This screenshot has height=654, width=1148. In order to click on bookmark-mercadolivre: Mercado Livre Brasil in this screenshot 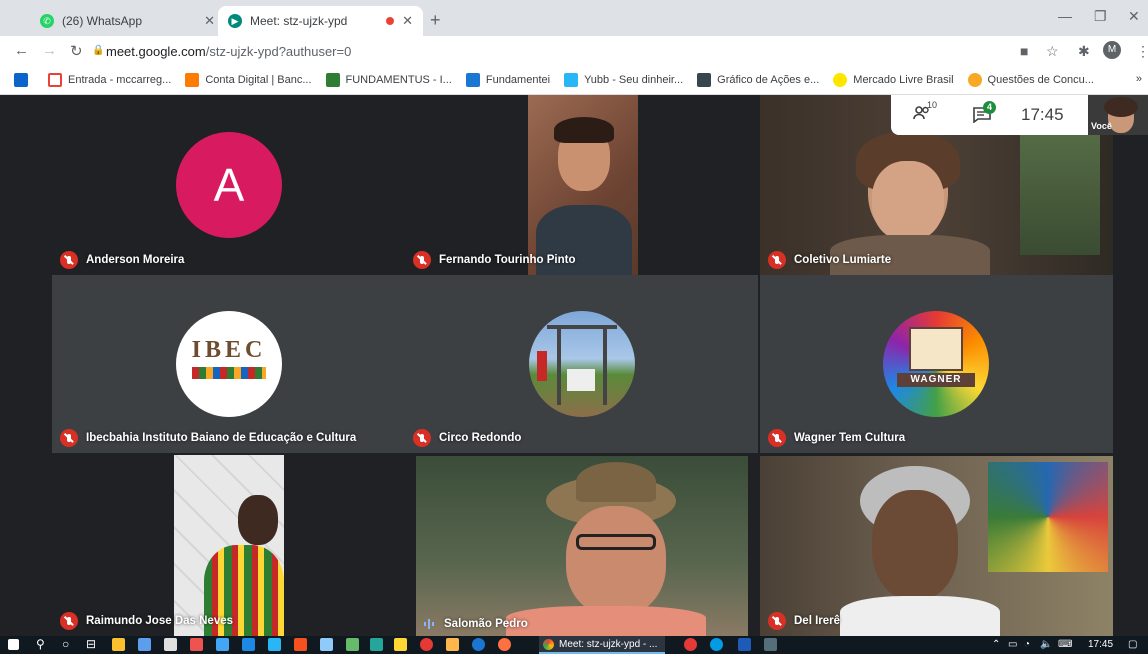, I will do `click(893, 80)`.